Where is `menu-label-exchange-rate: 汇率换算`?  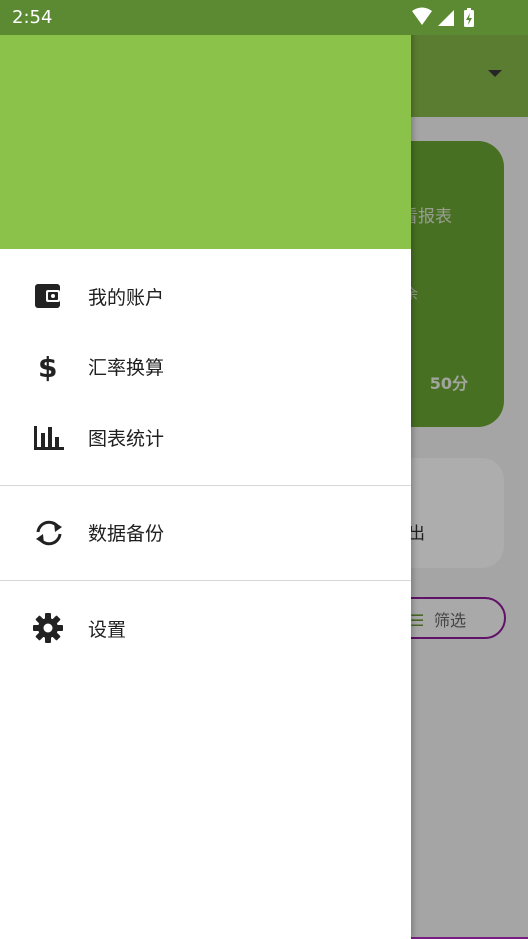
menu-label-exchange-rate: 汇率换算 is located at coordinates (126, 368).